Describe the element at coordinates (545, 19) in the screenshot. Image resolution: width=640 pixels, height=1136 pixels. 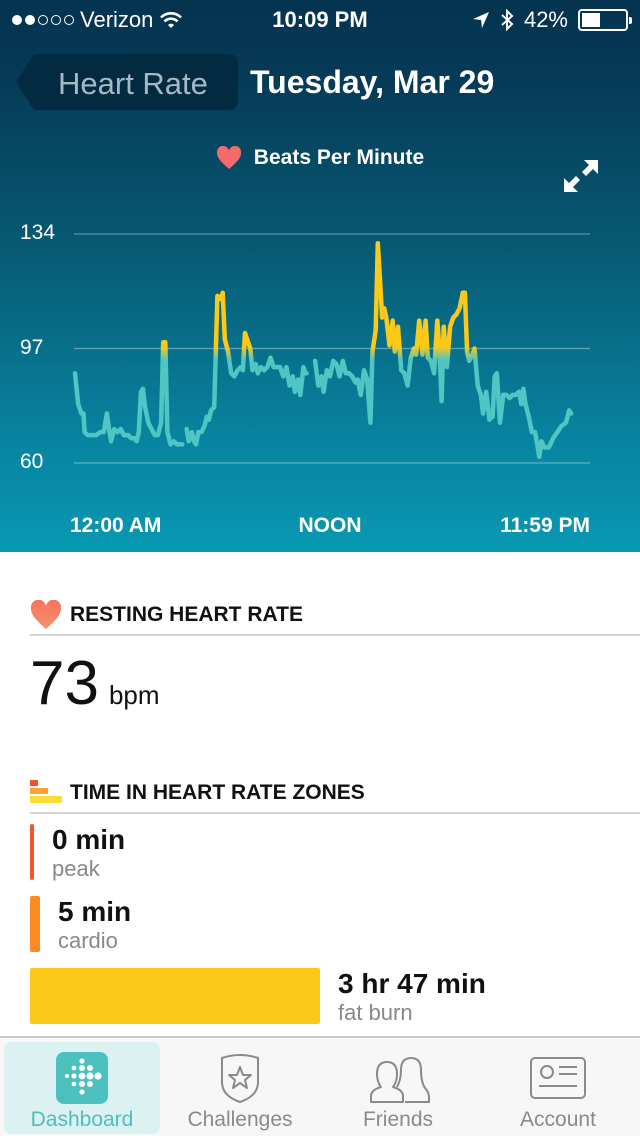
I see `battery-percent: 42%` at that location.